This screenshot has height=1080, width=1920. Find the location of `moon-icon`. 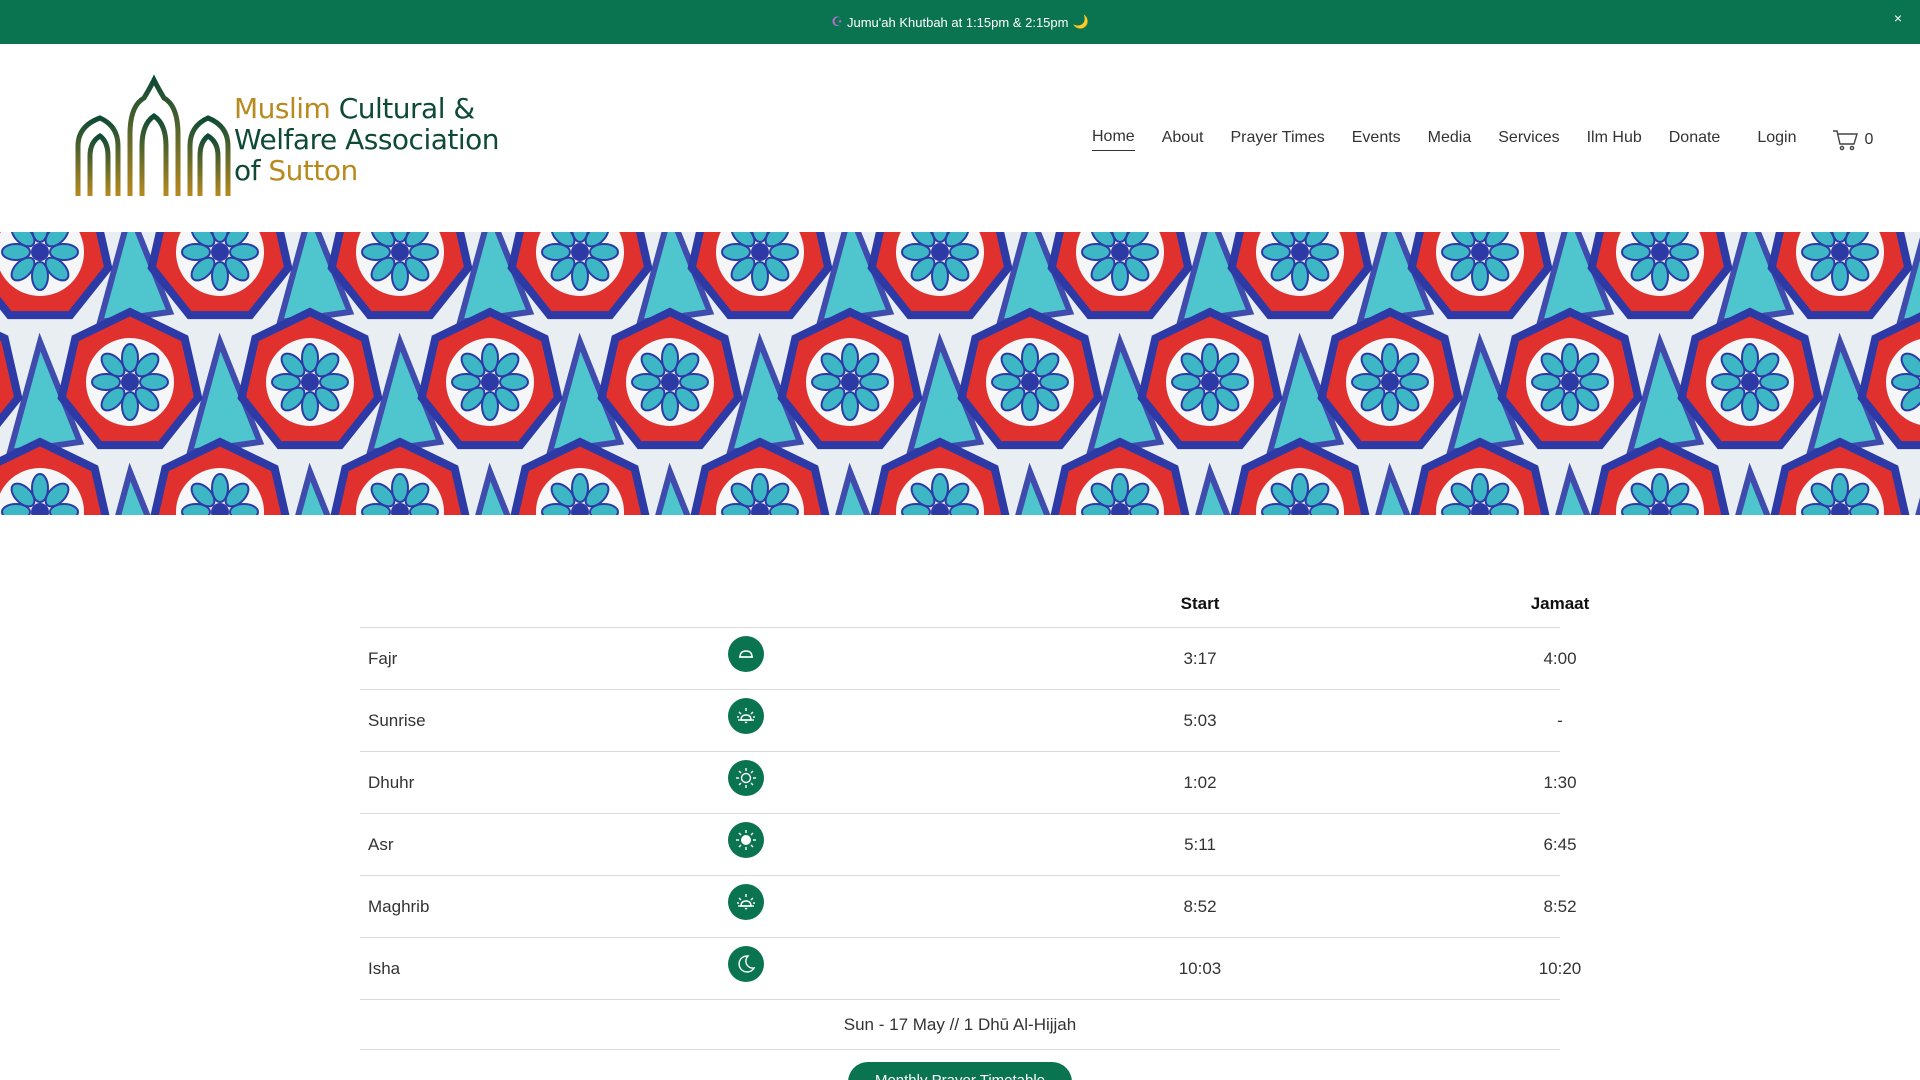

moon-icon is located at coordinates (746, 964).